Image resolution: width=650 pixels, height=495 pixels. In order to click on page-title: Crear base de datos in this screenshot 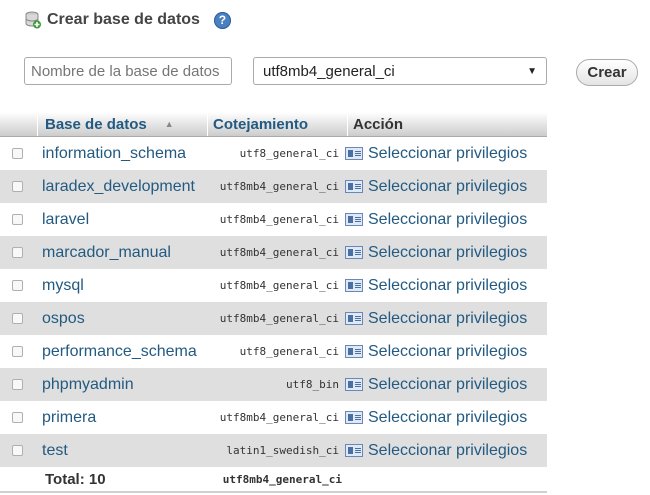, I will do `click(123, 19)`.